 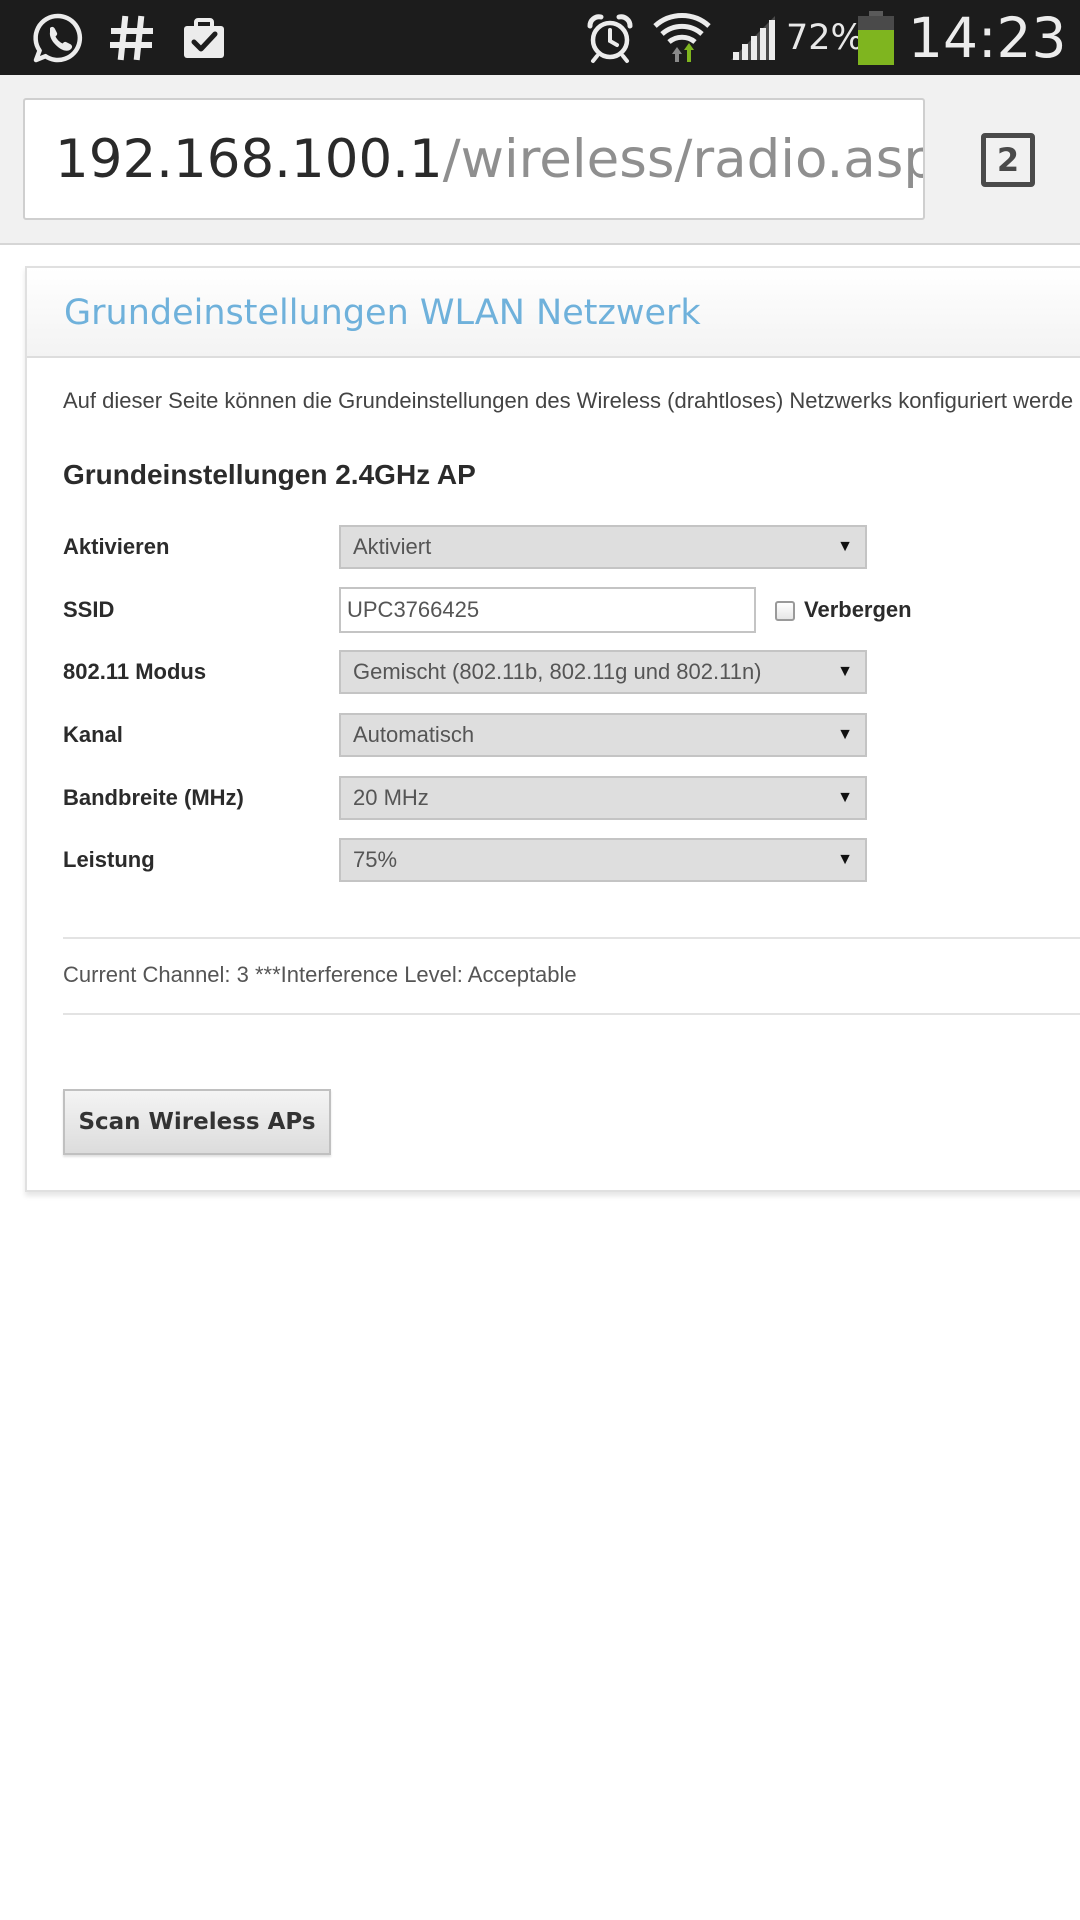 What do you see at coordinates (858, 609) in the screenshot?
I see `hide-ssid-label: Verbergen` at bounding box center [858, 609].